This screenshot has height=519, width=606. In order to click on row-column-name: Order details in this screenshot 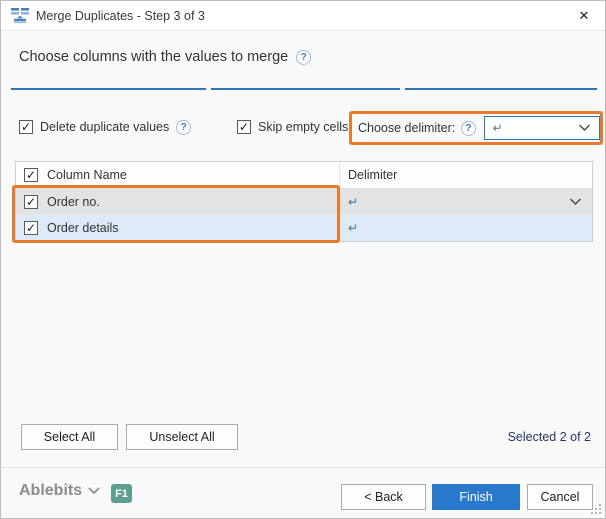, I will do `click(83, 228)`.